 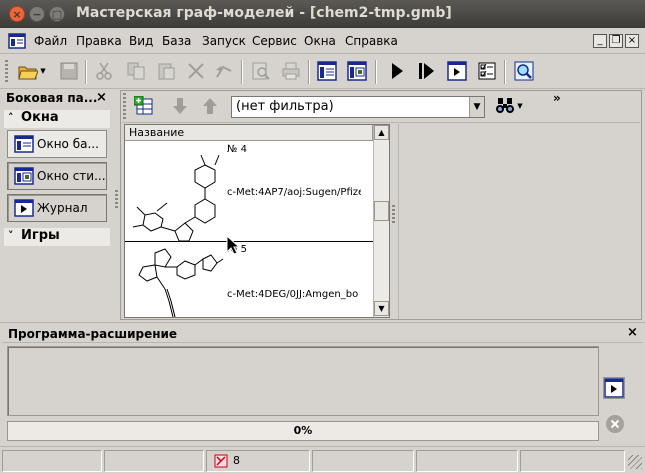 I want to click on menu-windows: Окна, so click(x=320, y=41).